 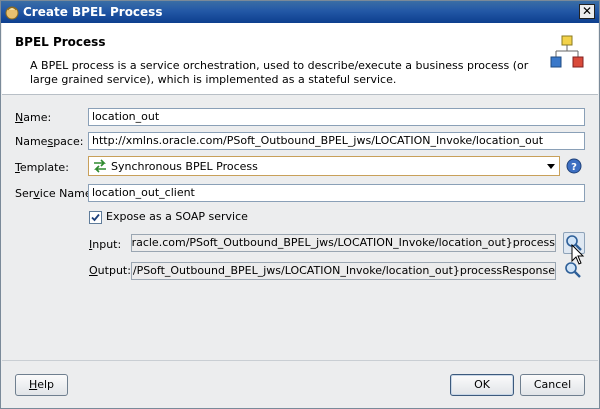 I want to click on output-label: Output:, so click(x=110, y=270).